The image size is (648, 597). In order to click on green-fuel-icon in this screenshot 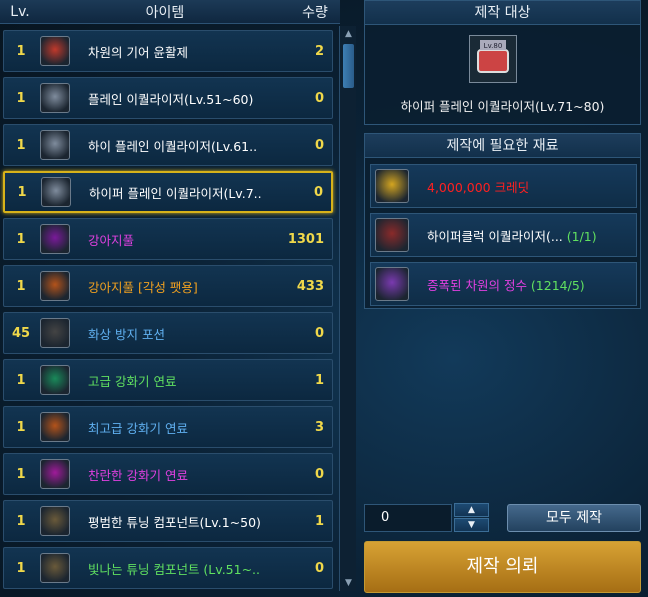, I will do `click(55, 380)`.